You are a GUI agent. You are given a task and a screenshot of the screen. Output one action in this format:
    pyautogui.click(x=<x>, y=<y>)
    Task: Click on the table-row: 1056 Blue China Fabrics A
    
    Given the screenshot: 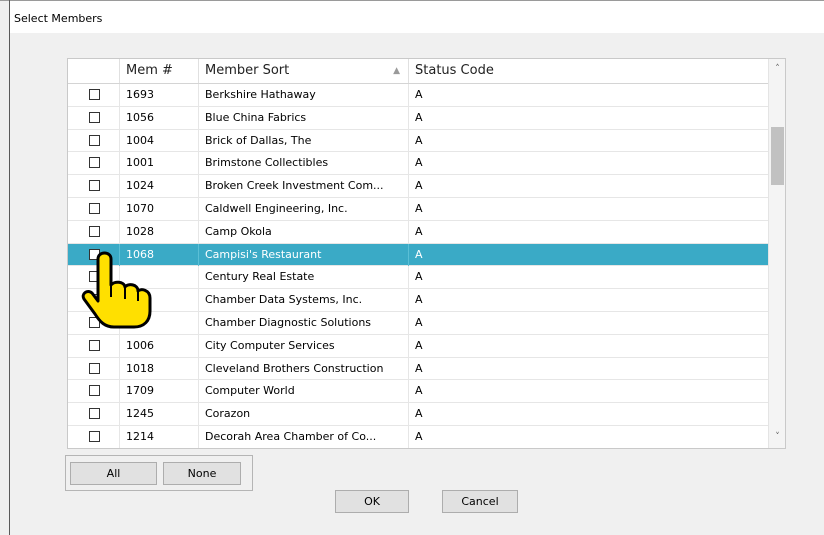 What is the action you would take?
    pyautogui.click(x=418, y=118)
    